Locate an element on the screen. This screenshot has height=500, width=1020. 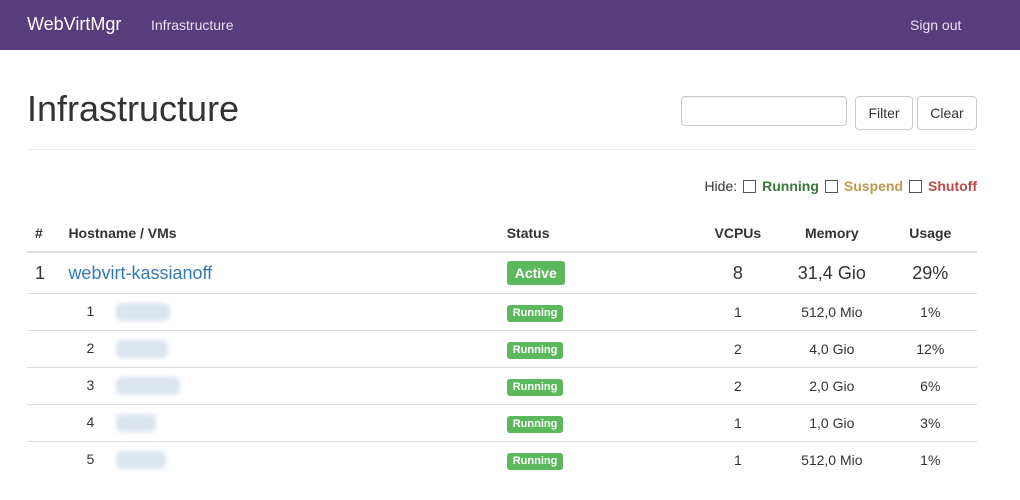
hide-label: Hide: is located at coordinates (721, 186).